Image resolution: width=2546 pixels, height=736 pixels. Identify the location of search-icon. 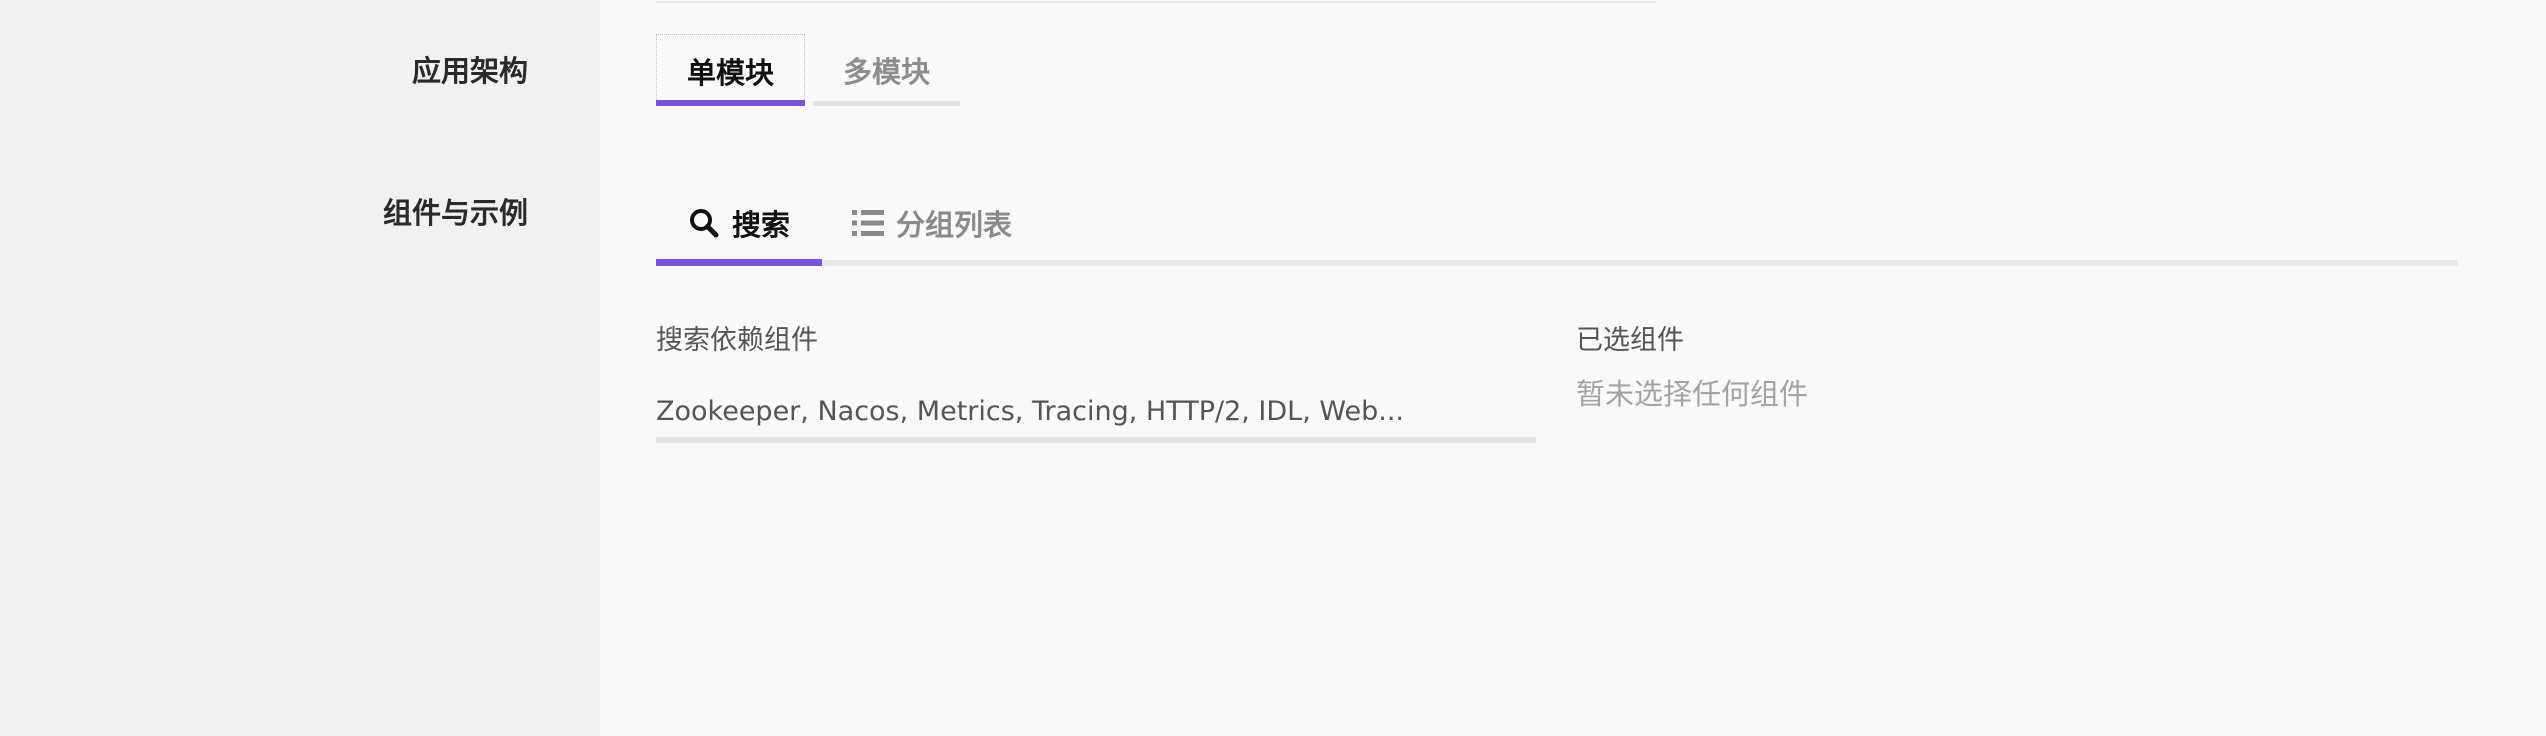
(704, 223).